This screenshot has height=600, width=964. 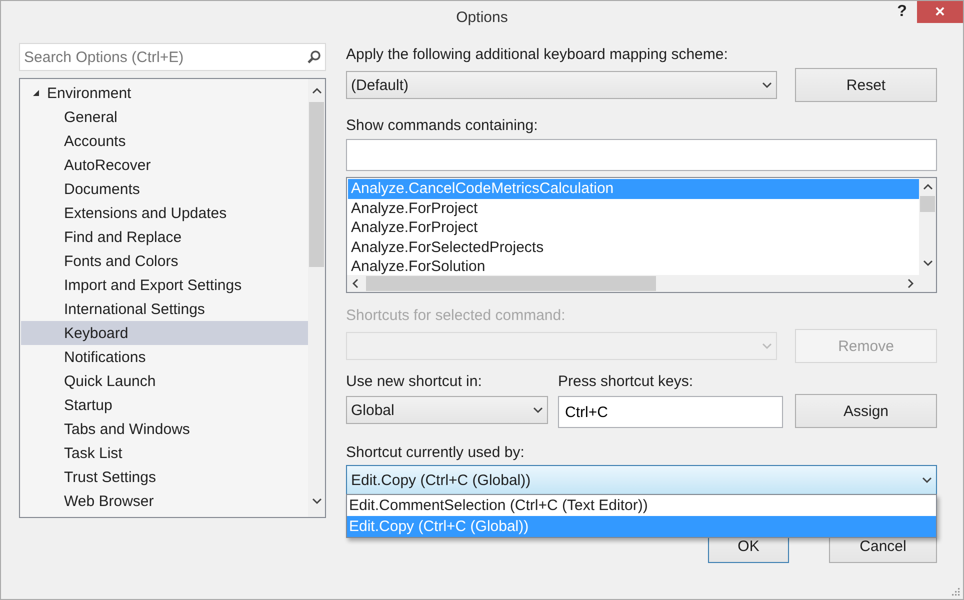 What do you see at coordinates (633, 247) in the screenshot?
I see `command-item: Analyze.ForSelectedProjects` at bounding box center [633, 247].